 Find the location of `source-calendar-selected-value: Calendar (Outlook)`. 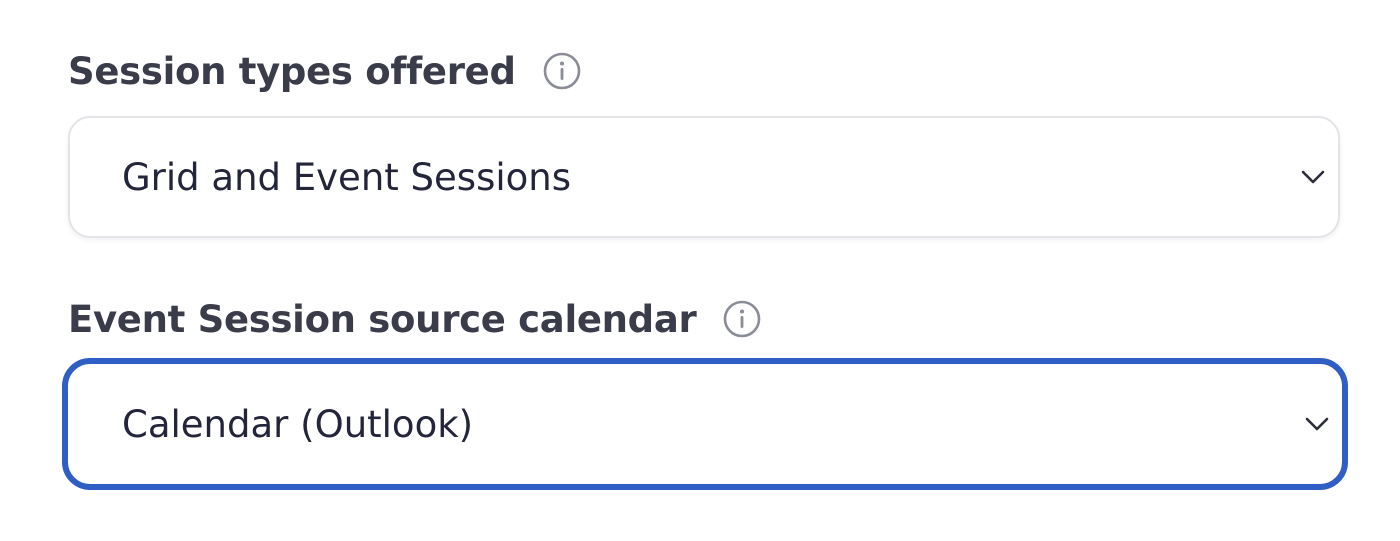

source-calendar-selected-value: Calendar (Outlook) is located at coordinates (298, 424).